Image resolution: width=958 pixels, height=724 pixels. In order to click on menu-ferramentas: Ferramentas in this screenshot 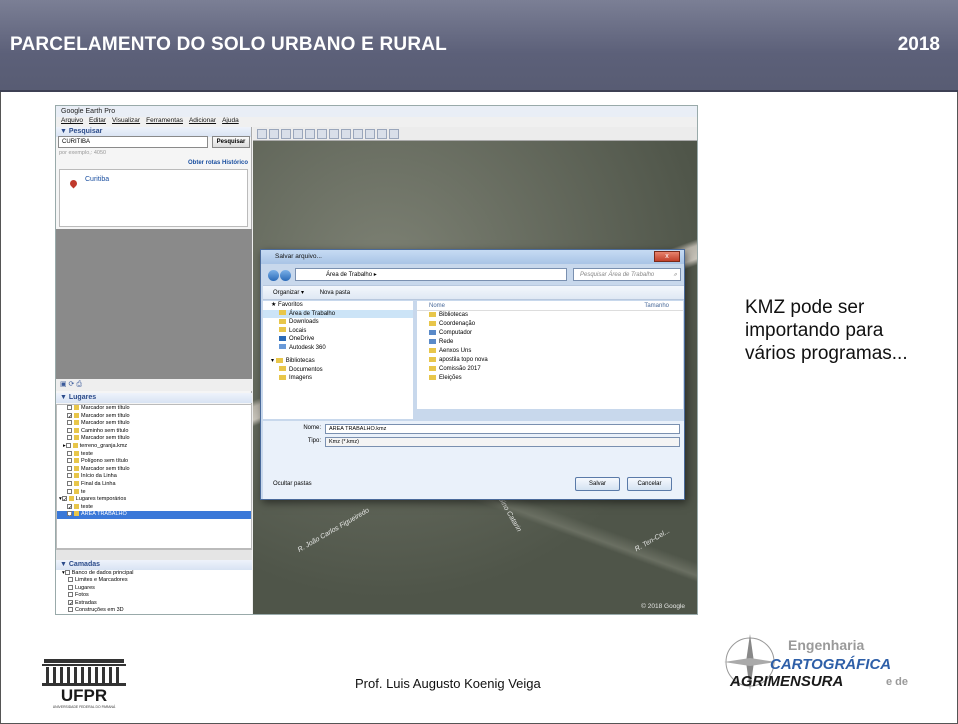, I will do `click(164, 122)`.